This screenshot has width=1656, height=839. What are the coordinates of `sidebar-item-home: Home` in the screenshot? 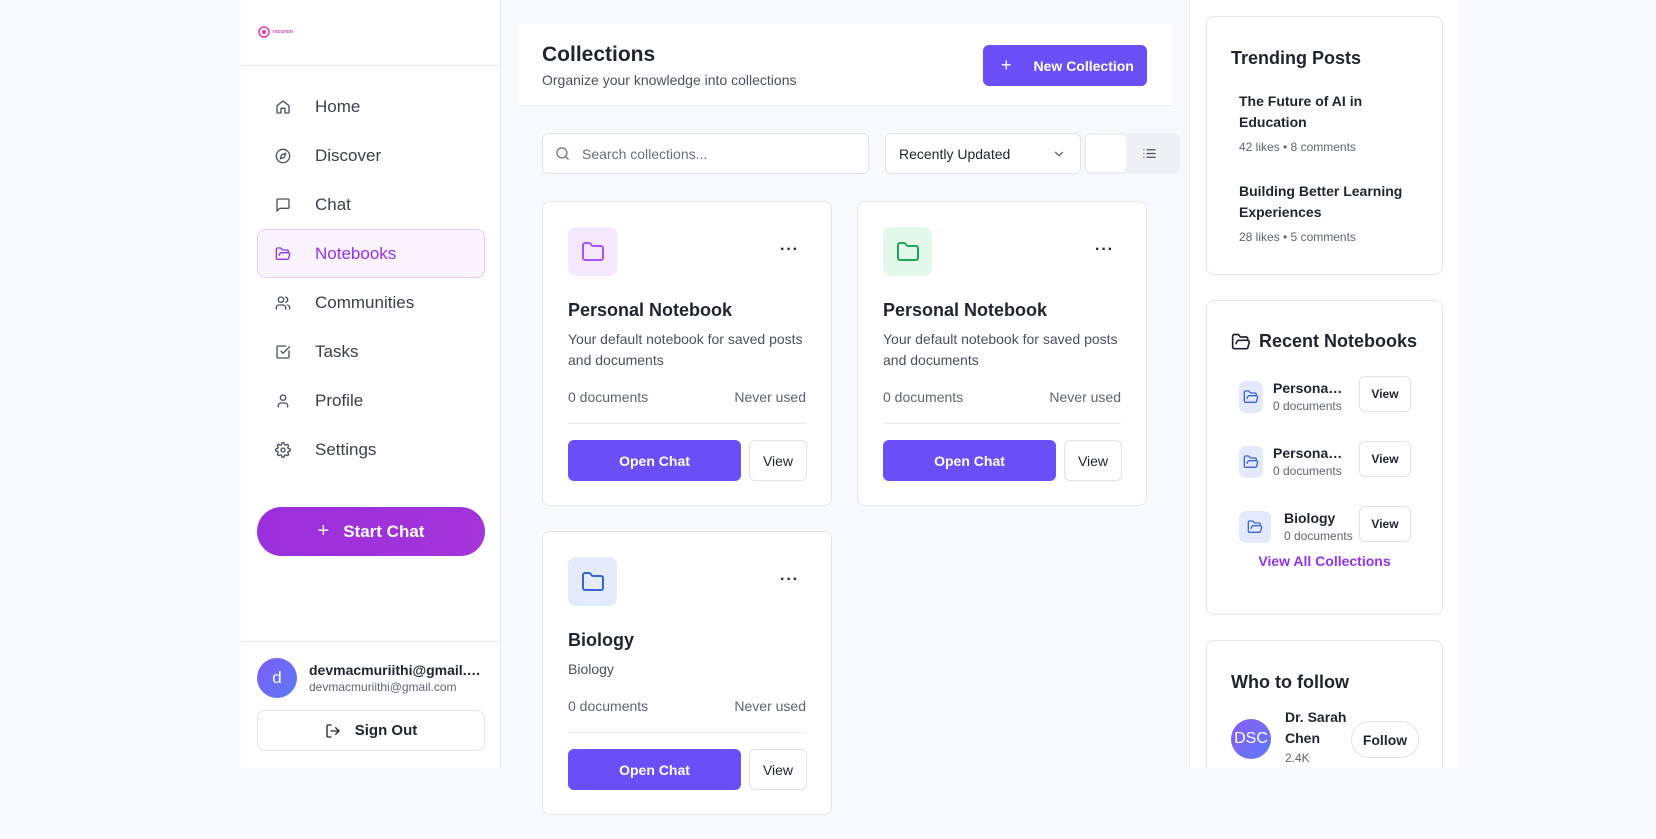 It's located at (371, 106).